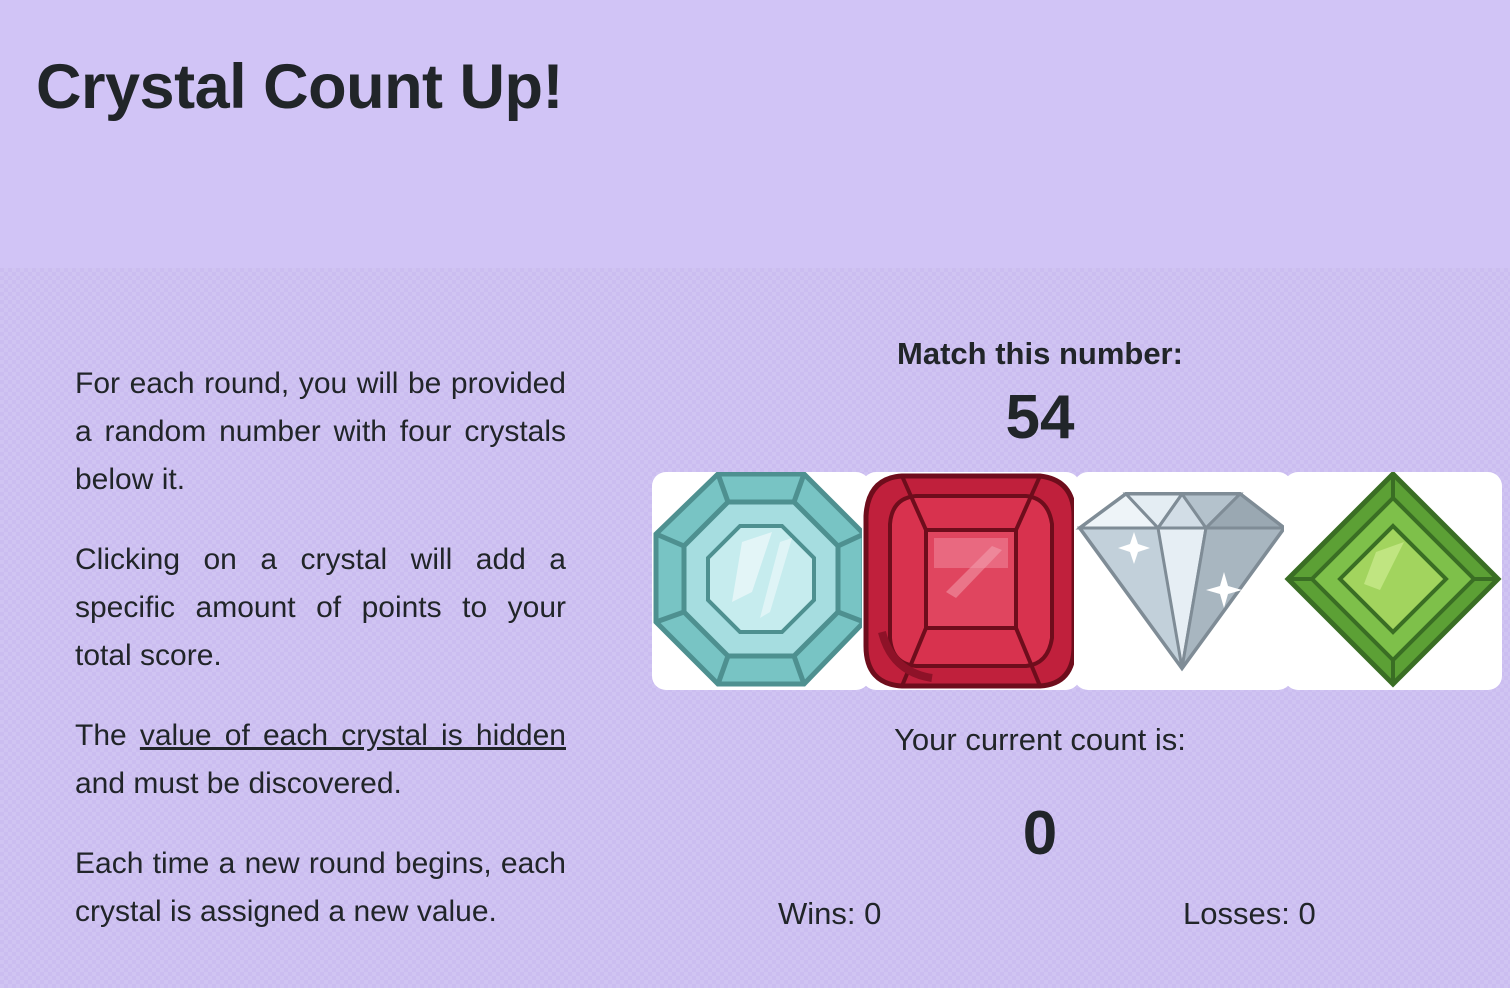 The image size is (1510, 988). I want to click on wins-counter: Wins: 0, so click(830, 913).